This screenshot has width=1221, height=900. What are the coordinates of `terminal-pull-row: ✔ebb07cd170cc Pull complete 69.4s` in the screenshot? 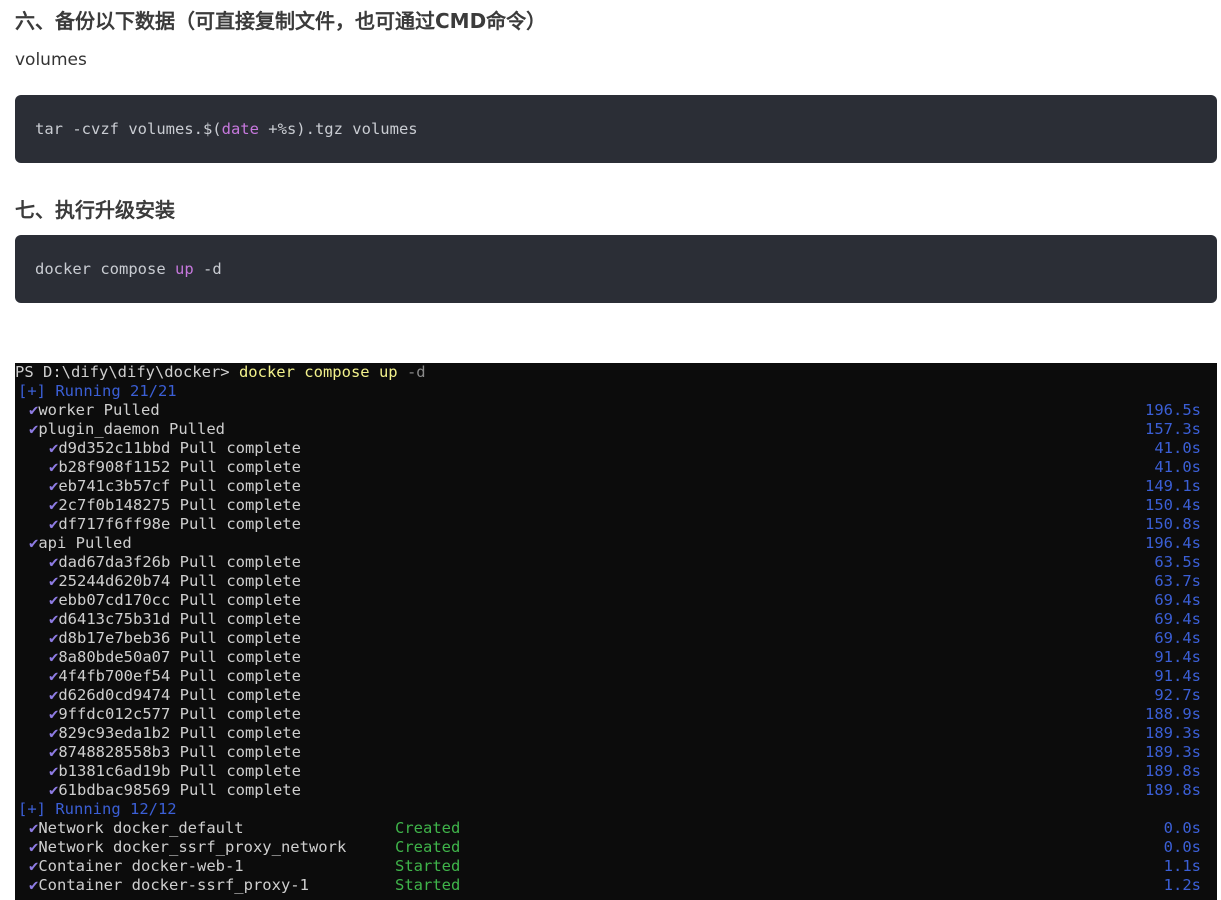 It's located at (616, 600).